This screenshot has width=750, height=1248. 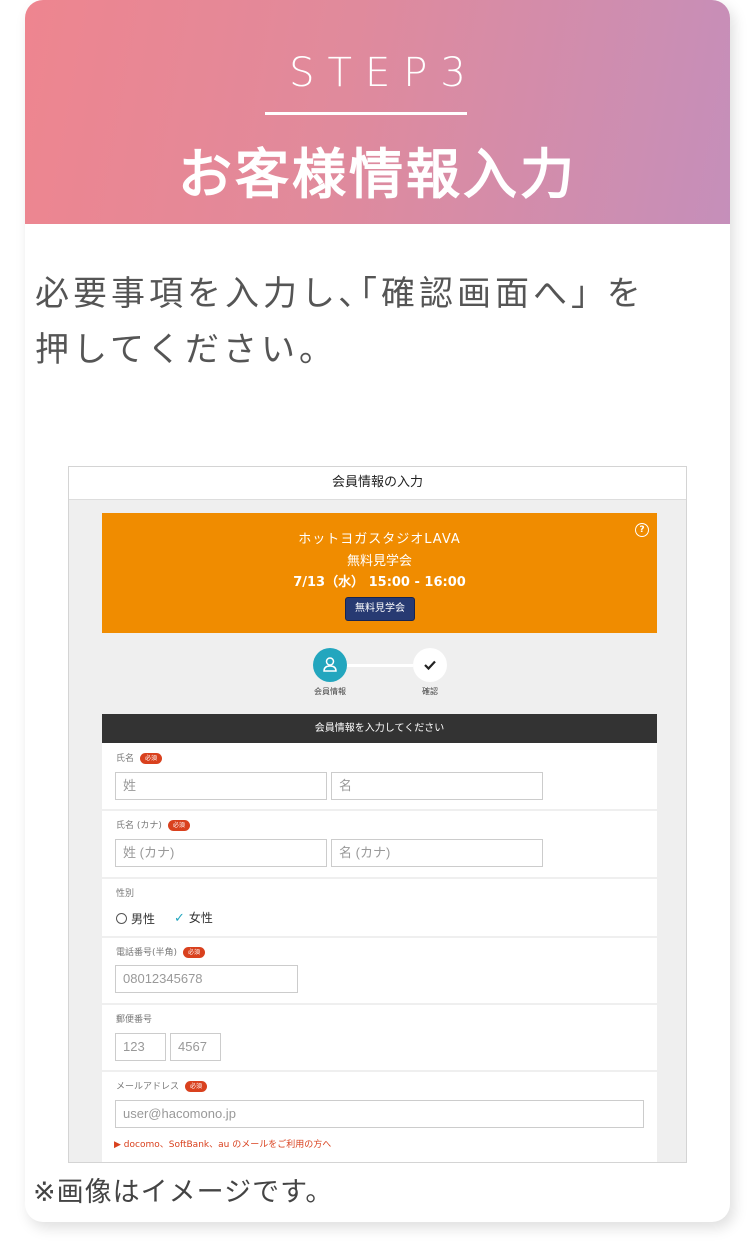 I want to click on radio-male: 男性, so click(x=135, y=918).